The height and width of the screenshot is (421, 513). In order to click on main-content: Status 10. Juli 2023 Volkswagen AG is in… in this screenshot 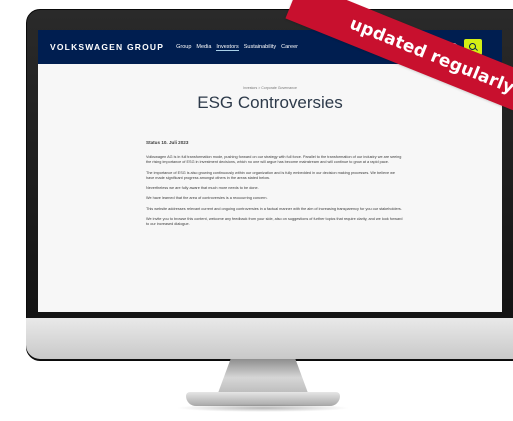, I will do `click(275, 186)`.